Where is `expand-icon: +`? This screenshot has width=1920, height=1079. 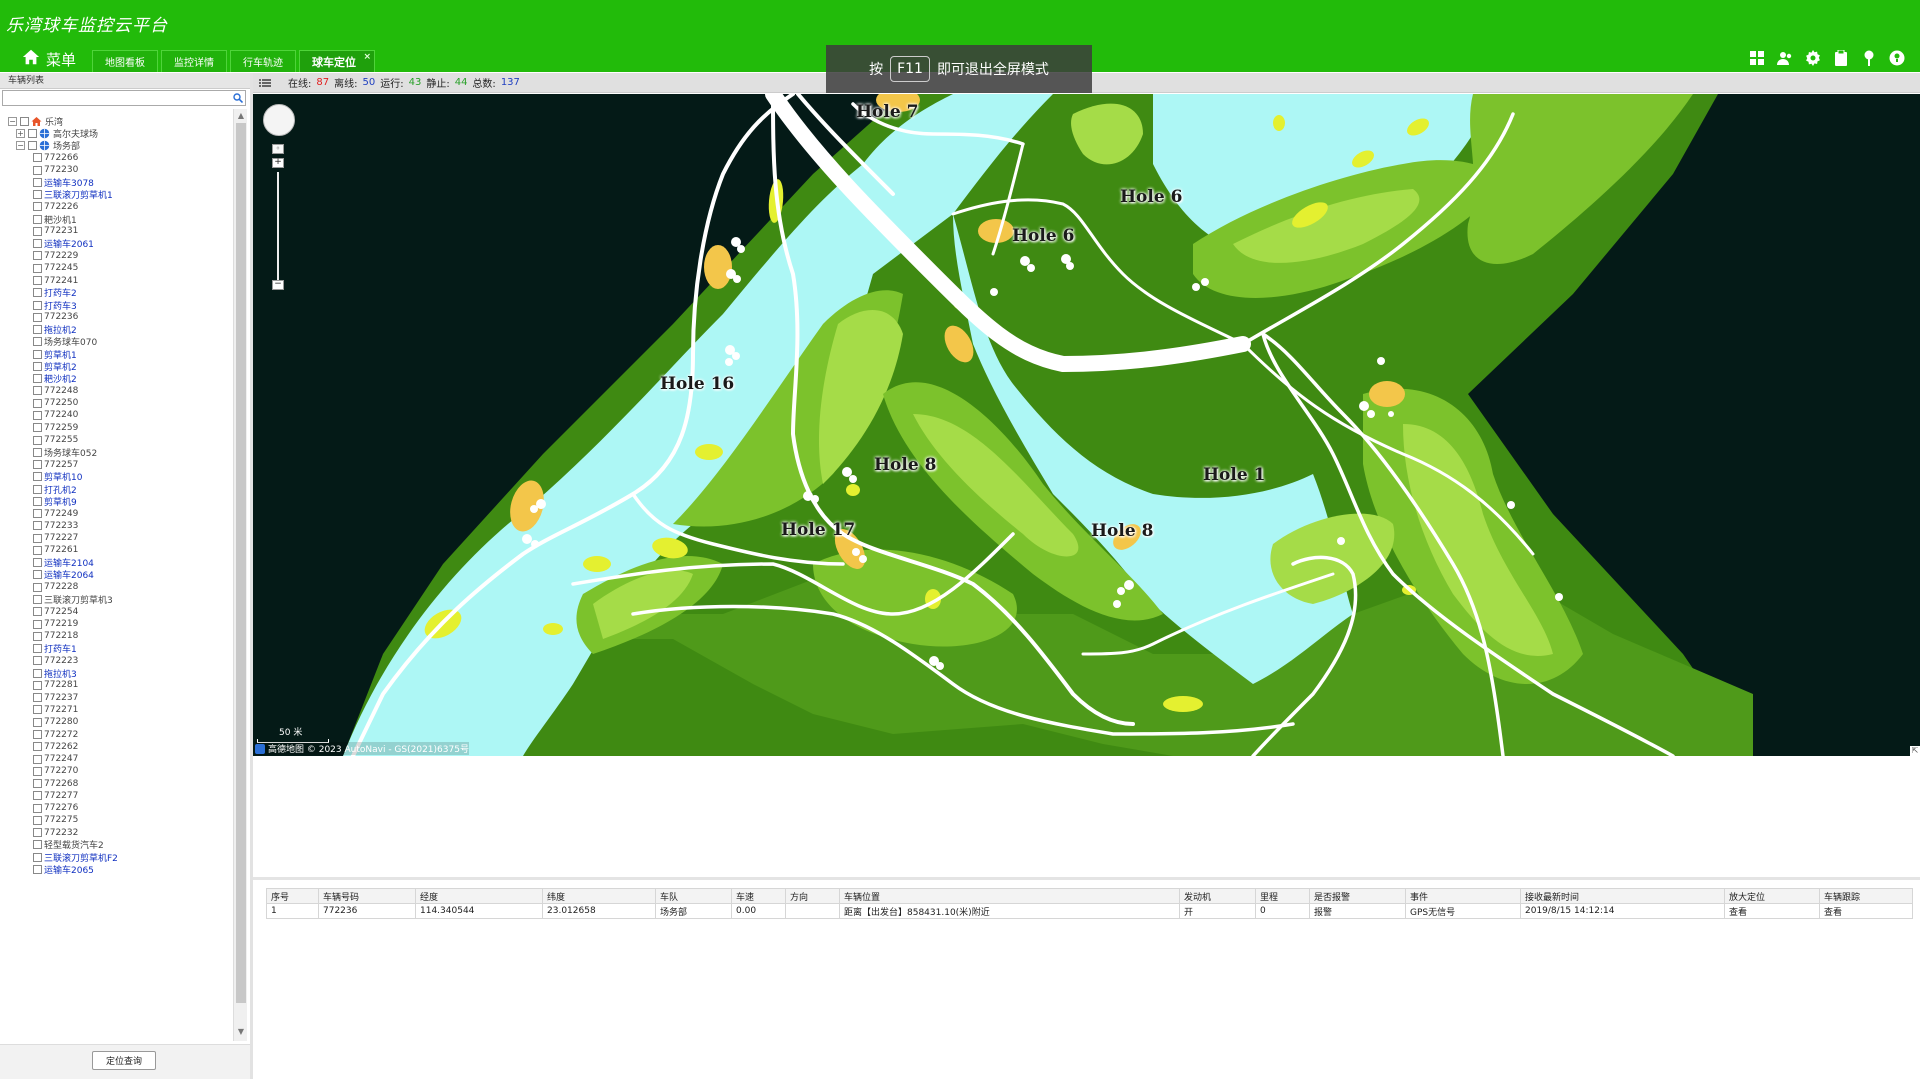 expand-icon: + is located at coordinates (20, 133).